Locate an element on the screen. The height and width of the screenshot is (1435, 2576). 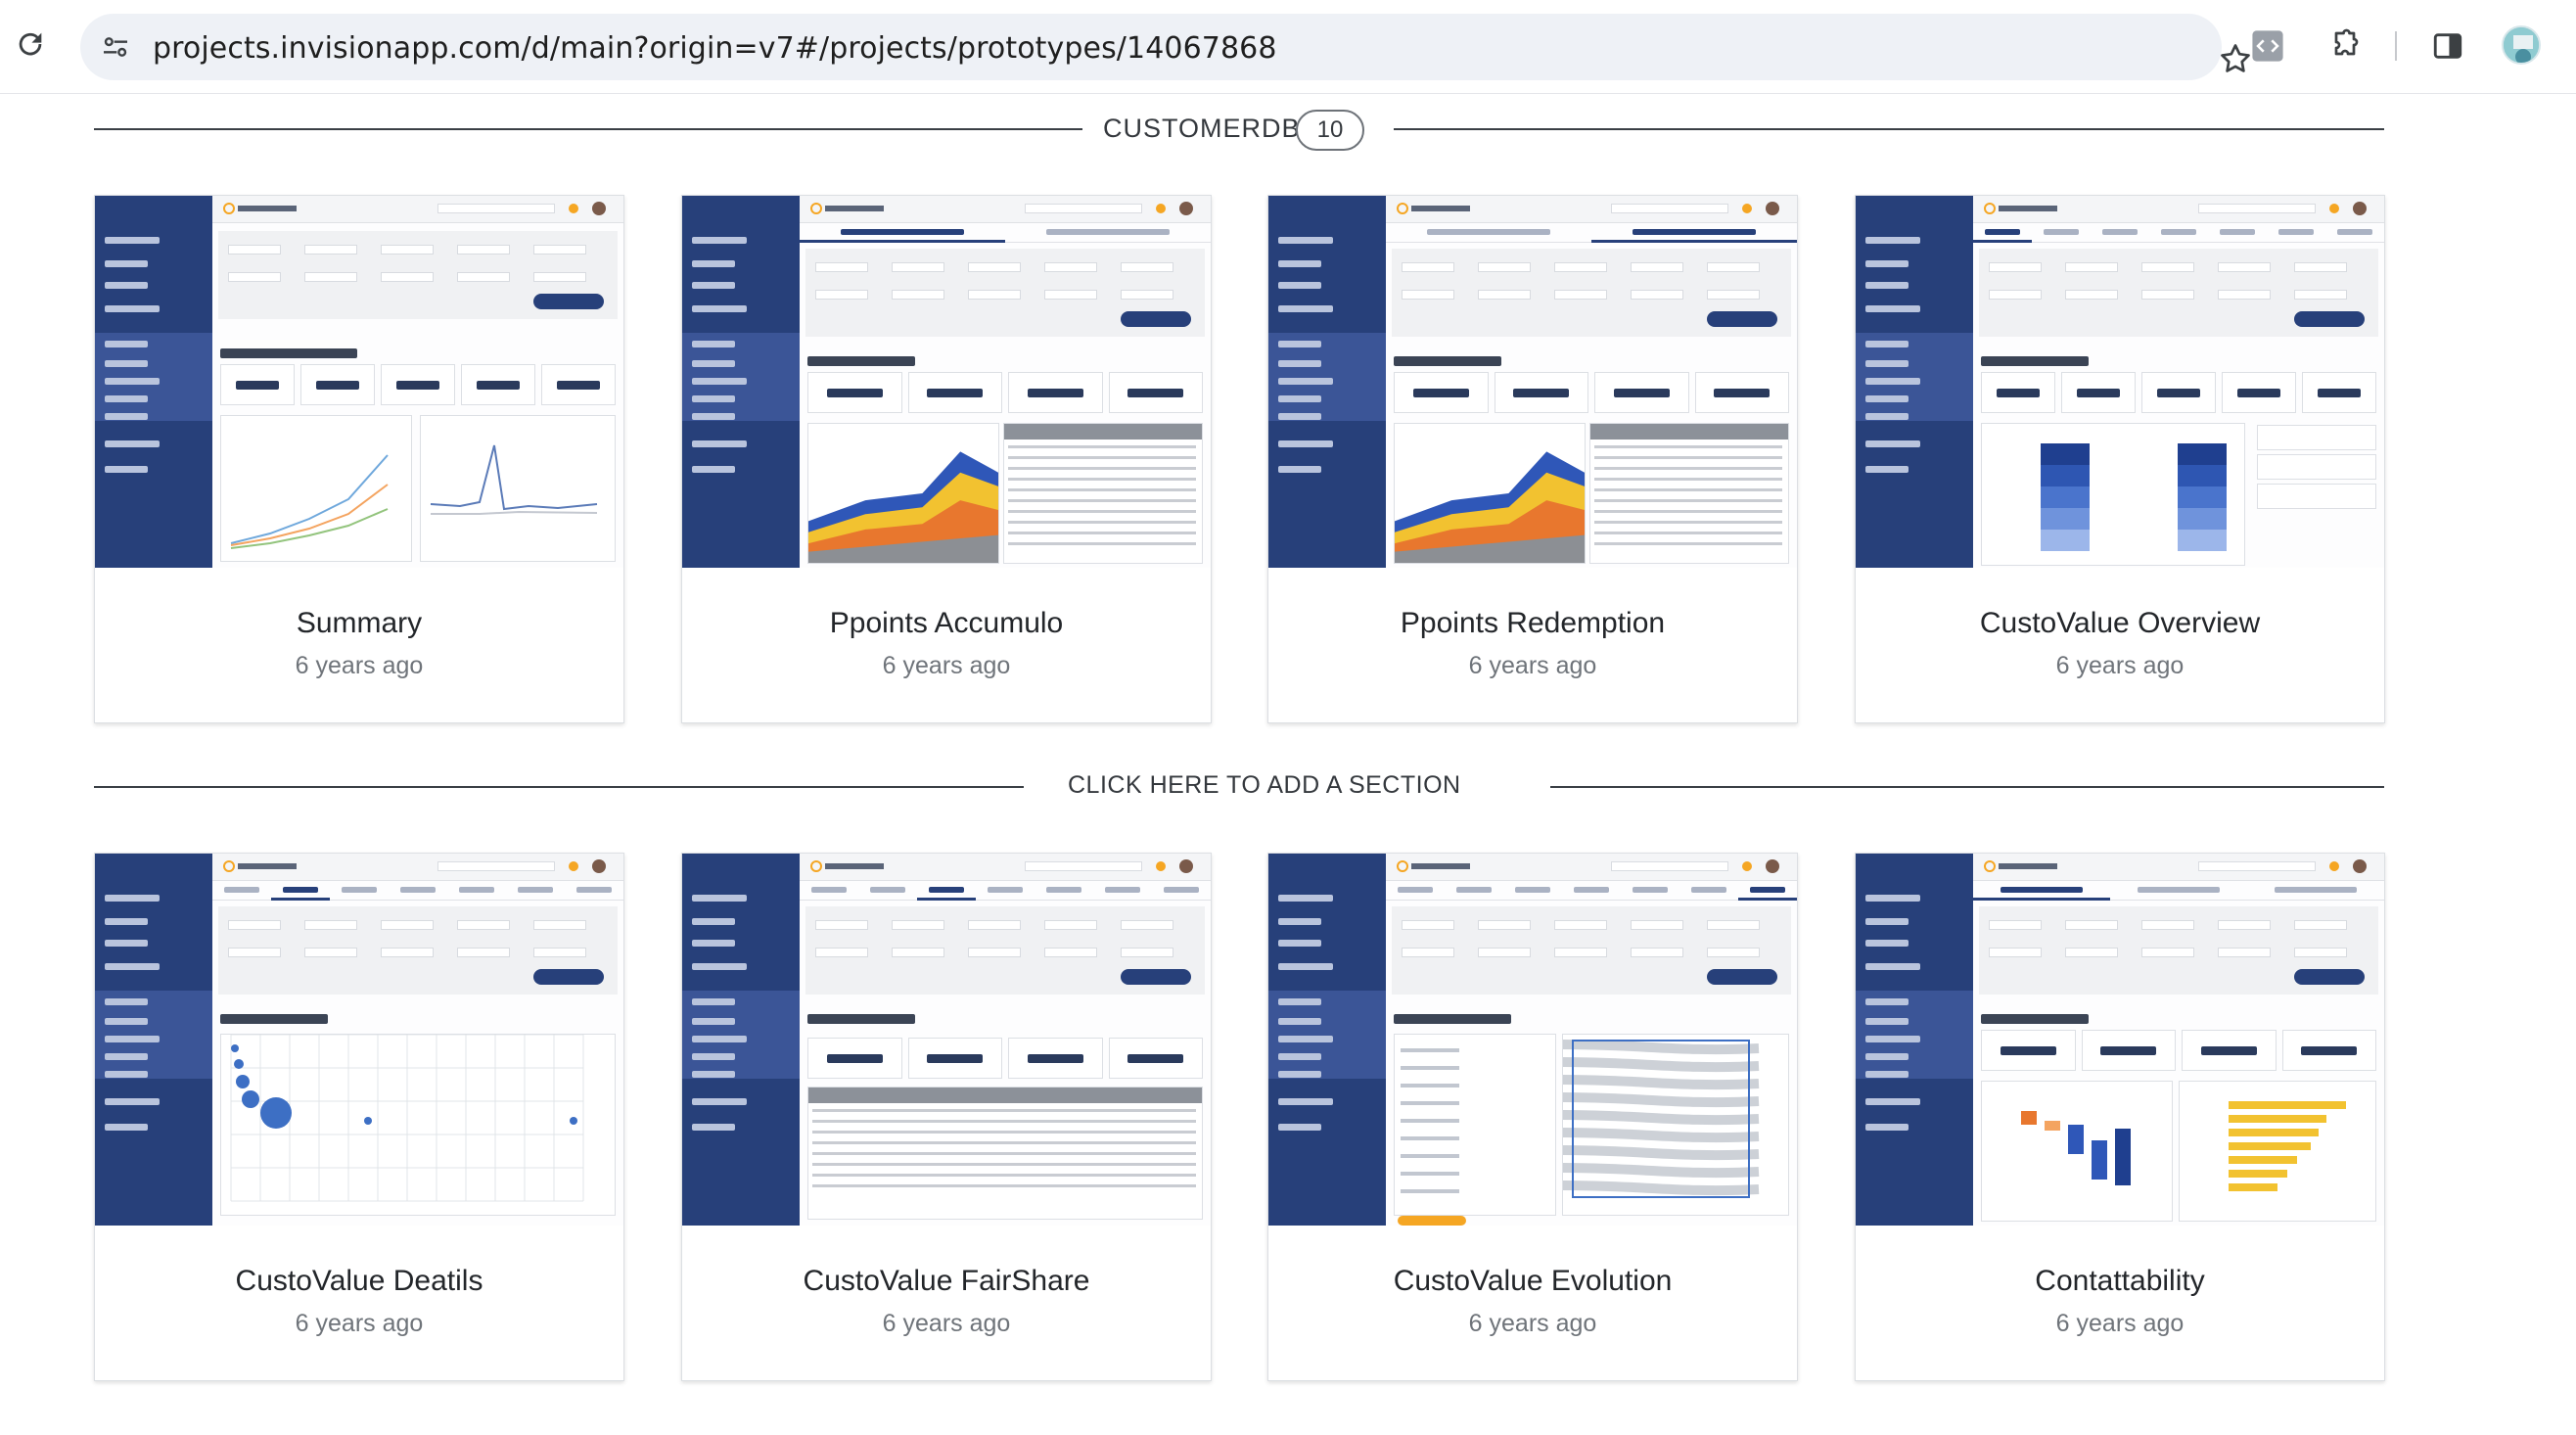
prototype-card: Summary 6 years ago is located at coordinates (359, 459).